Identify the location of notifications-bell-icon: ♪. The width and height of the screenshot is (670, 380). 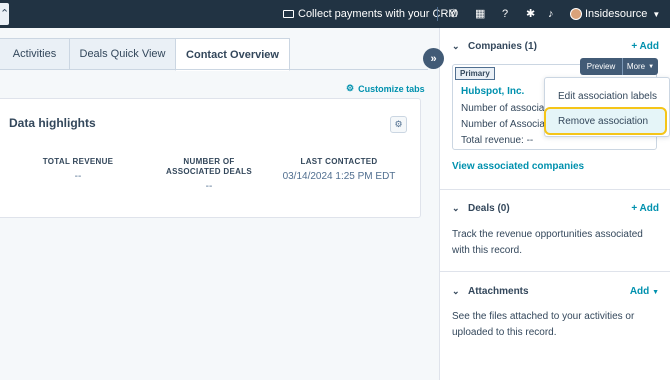
(551, 14).